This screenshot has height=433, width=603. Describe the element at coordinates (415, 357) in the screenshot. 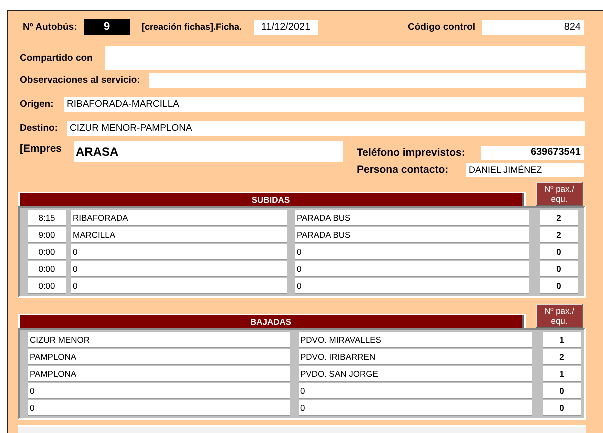

I see `table-cell: PDVO. IRIBARREN` at that location.